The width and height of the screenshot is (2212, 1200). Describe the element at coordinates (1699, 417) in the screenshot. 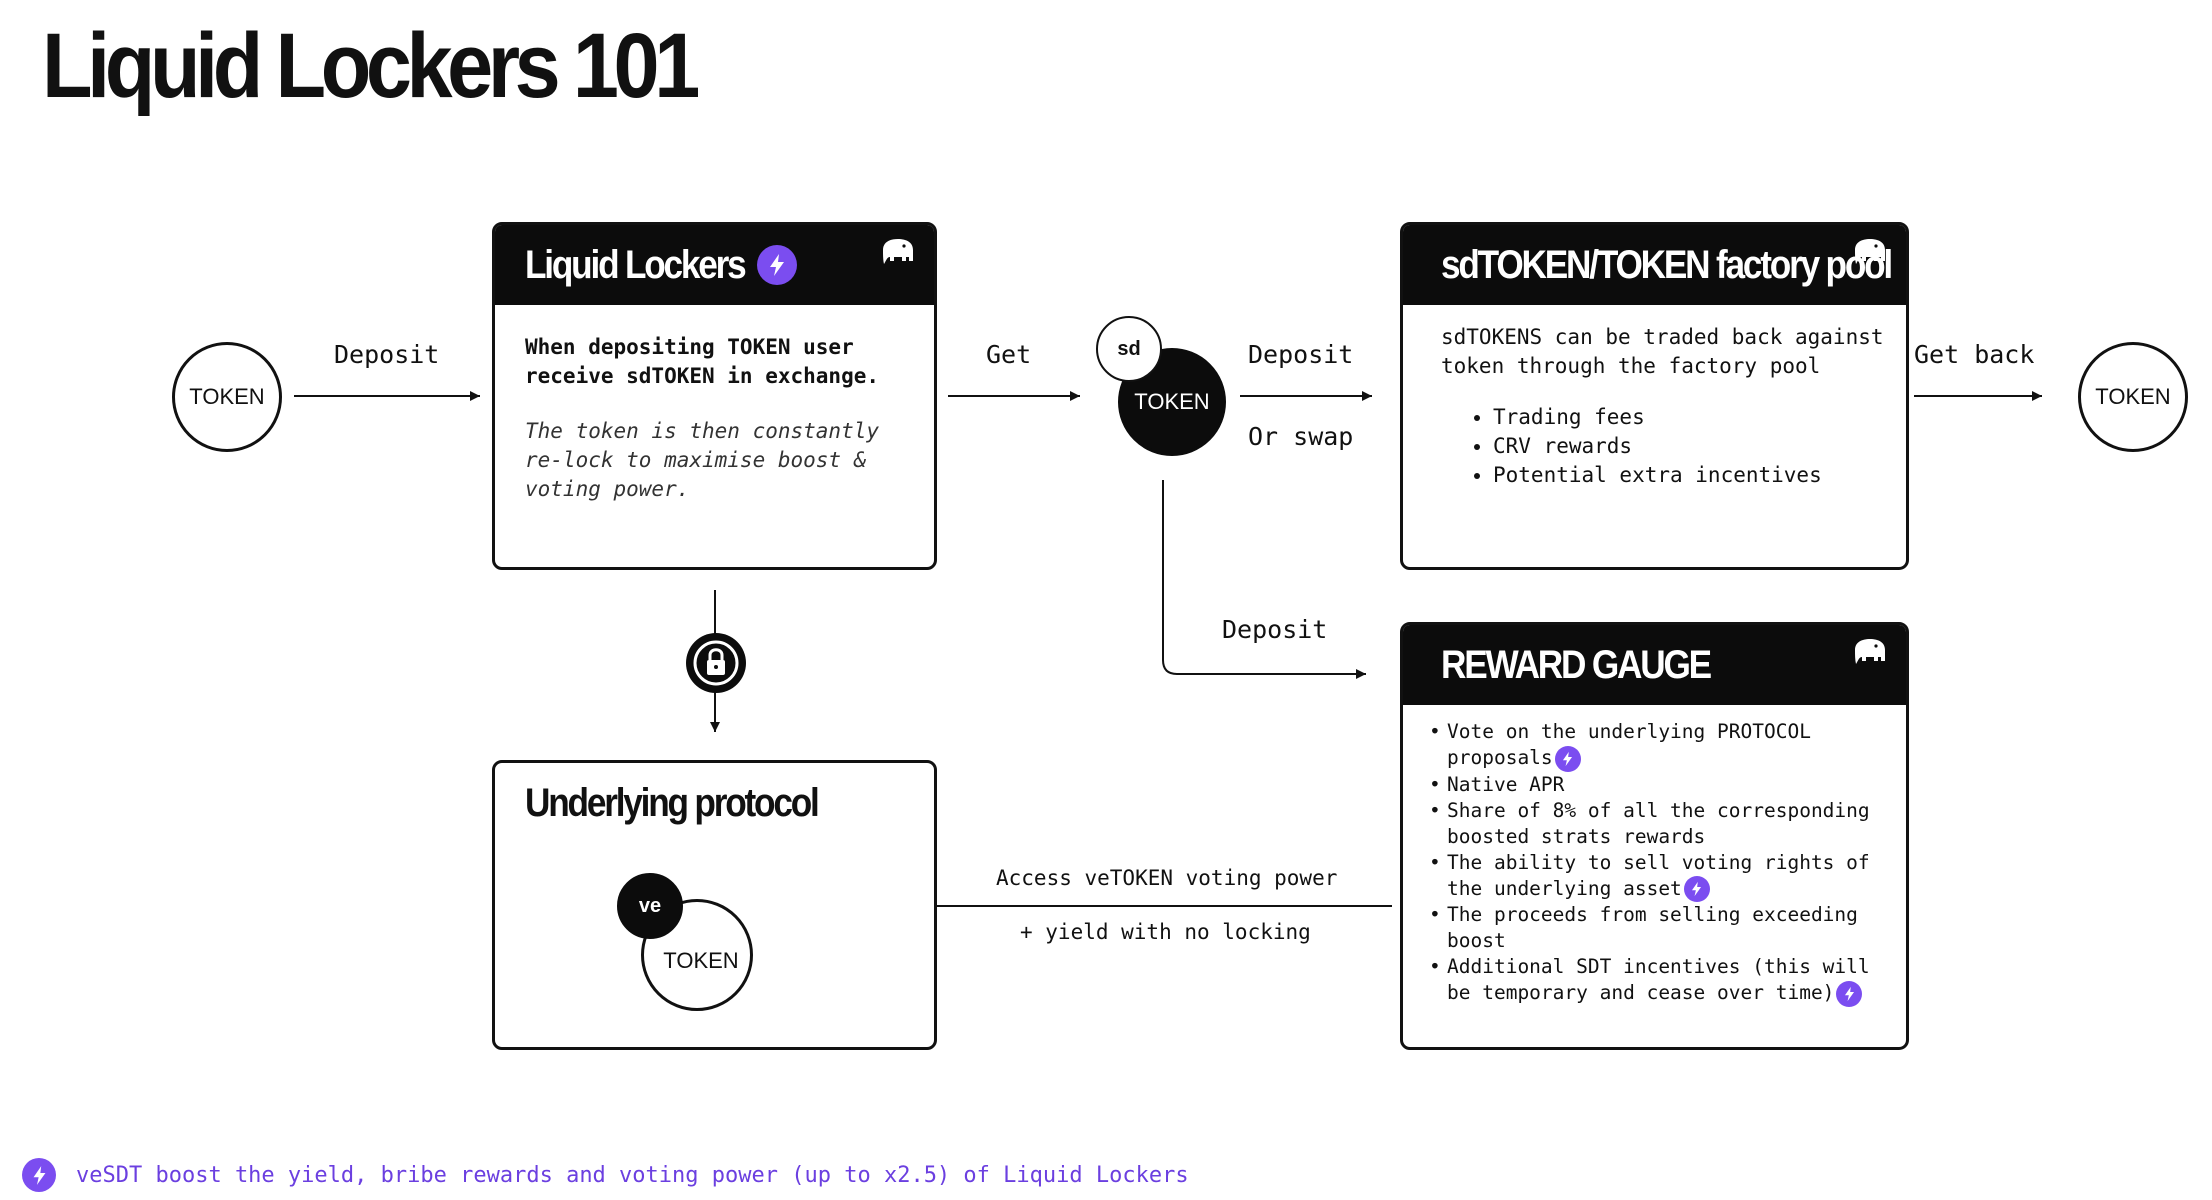

I see `list-item: Trading fees` at that location.